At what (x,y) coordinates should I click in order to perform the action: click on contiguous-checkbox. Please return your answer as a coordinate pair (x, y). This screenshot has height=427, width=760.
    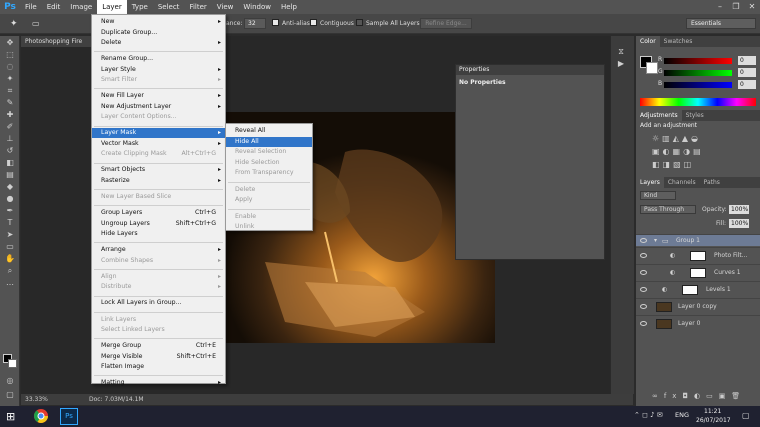
    Looking at the image, I should click on (313, 22).